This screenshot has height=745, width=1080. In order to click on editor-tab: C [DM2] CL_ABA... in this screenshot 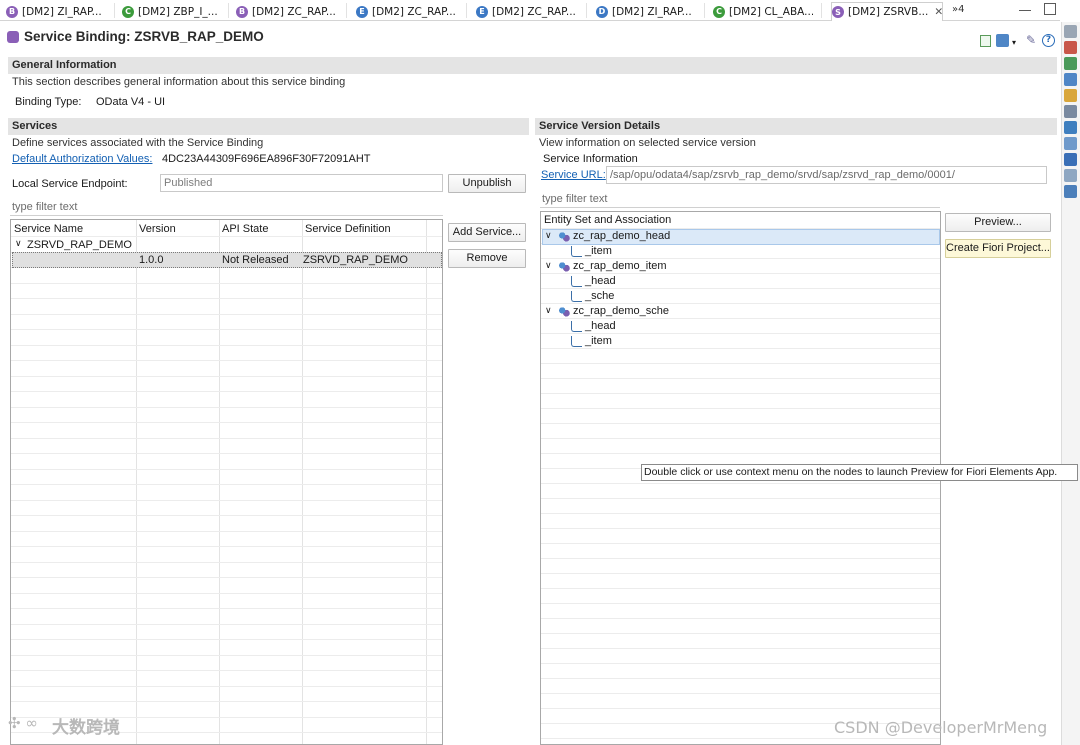, I will do `click(763, 11)`.